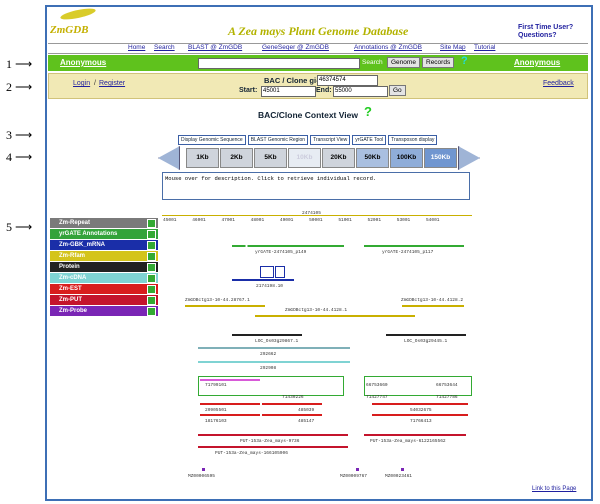 Image resolution: width=600 pixels, height=504 pixels. I want to click on track-zm-repeat: Zm-Repeat, so click(104, 223).